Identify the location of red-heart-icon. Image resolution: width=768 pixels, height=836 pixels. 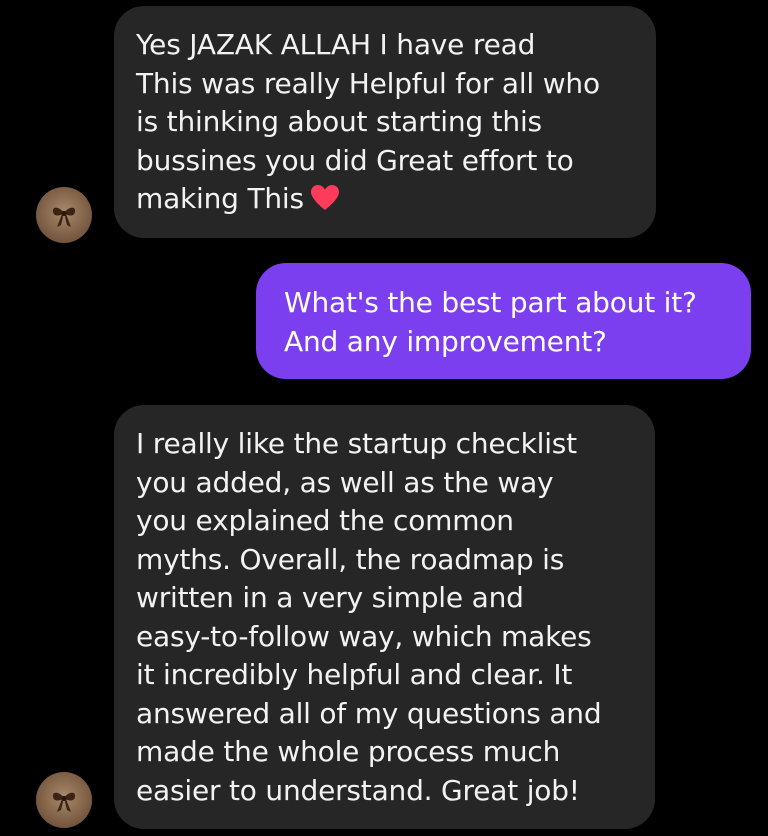
(325, 203).